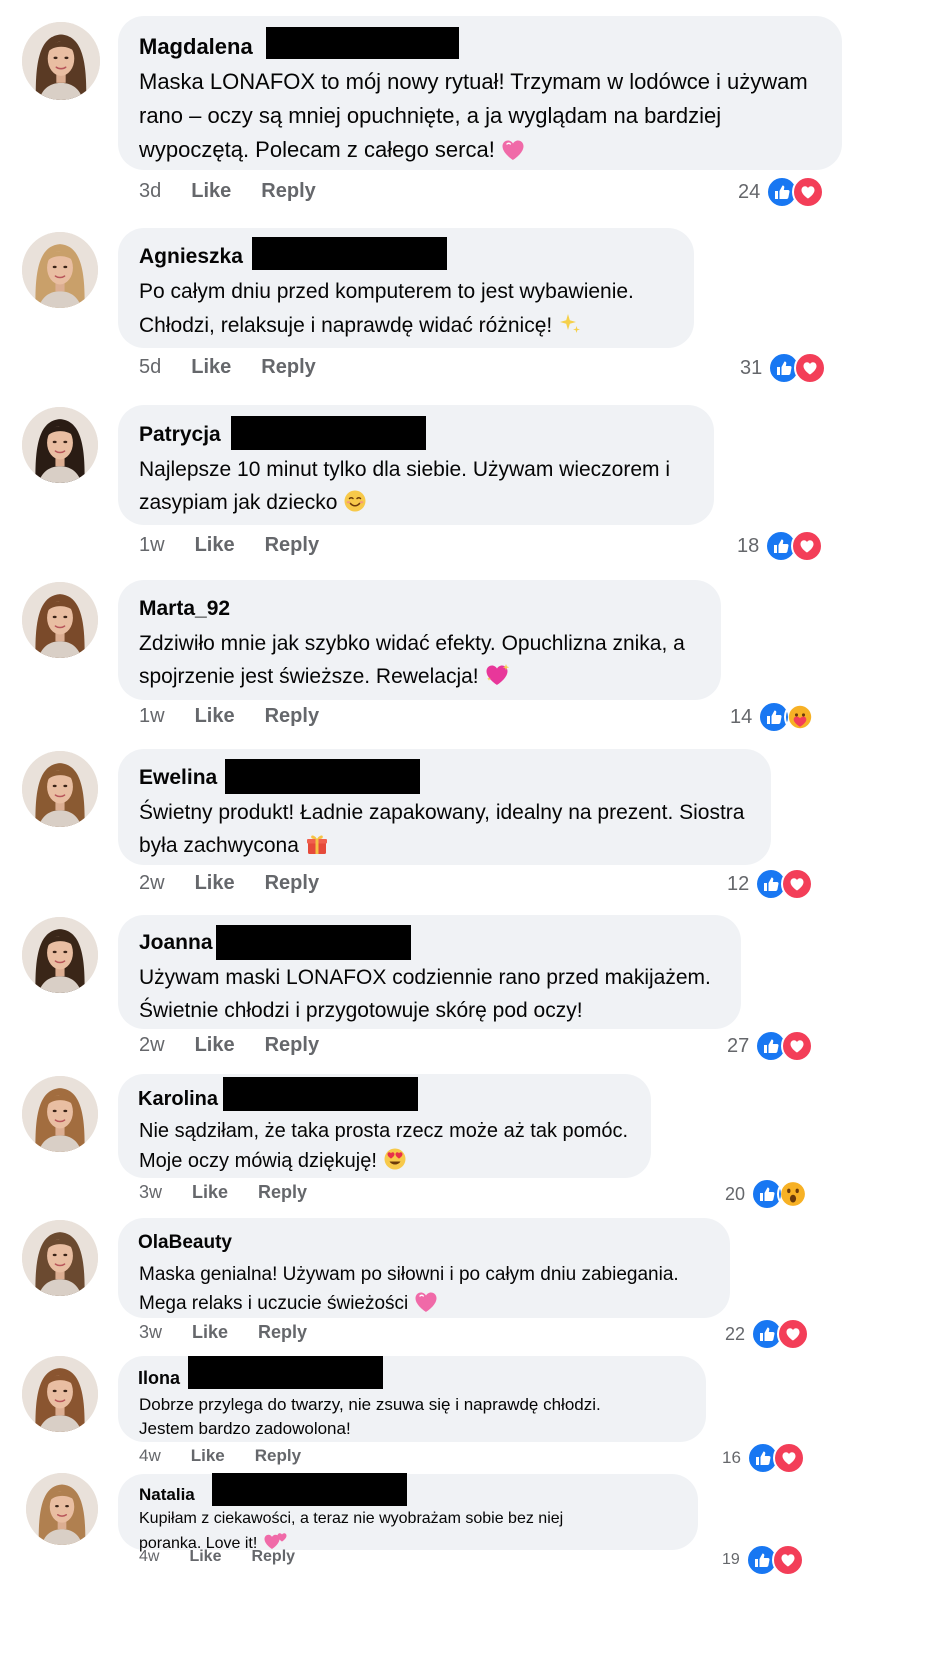 The width and height of the screenshot is (941, 1672). Describe the element at coordinates (232, 1557) in the screenshot. I see `comment-actions: 4w Like Reply` at that location.